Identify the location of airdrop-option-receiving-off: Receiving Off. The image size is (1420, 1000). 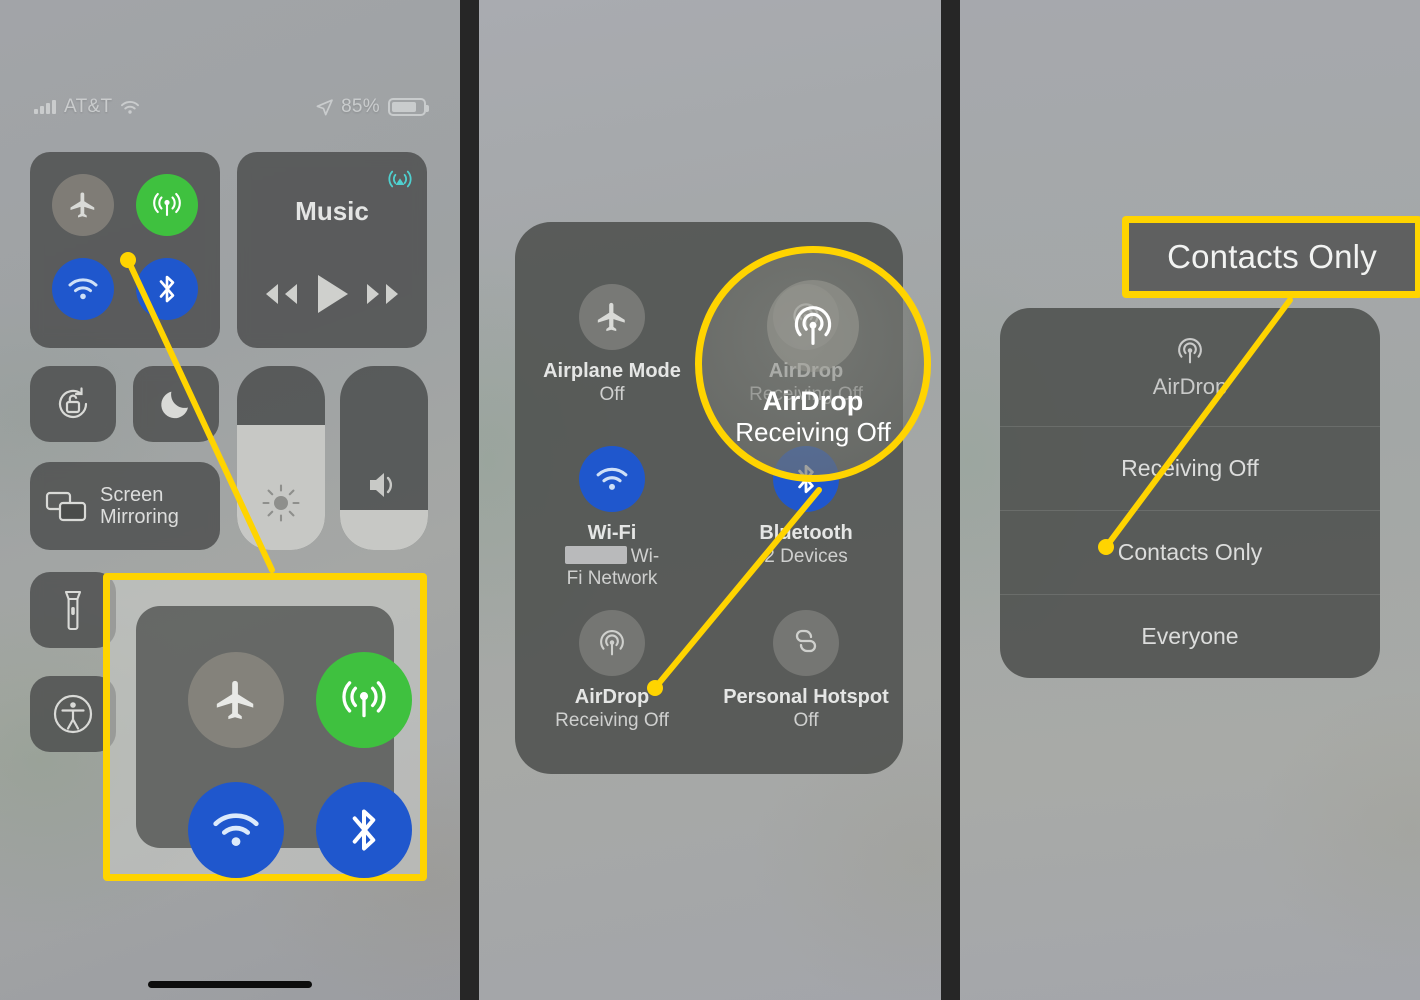
(1190, 468).